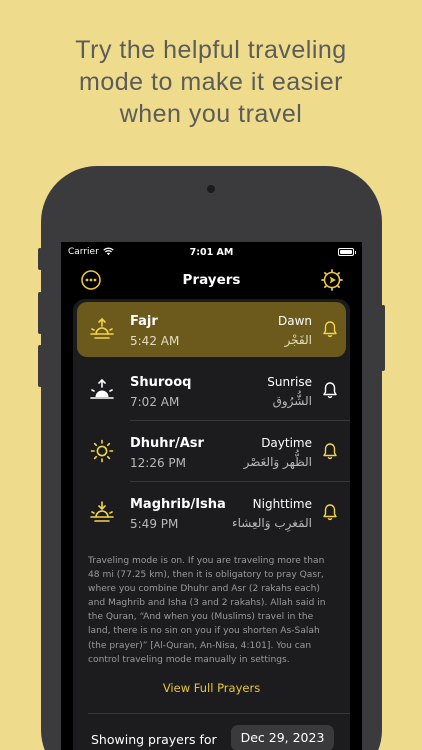 Image resolution: width=422 pixels, height=750 pixels. What do you see at coordinates (102, 451) in the screenshot?
I see `sun-icon` at bounding box center [102, 451].